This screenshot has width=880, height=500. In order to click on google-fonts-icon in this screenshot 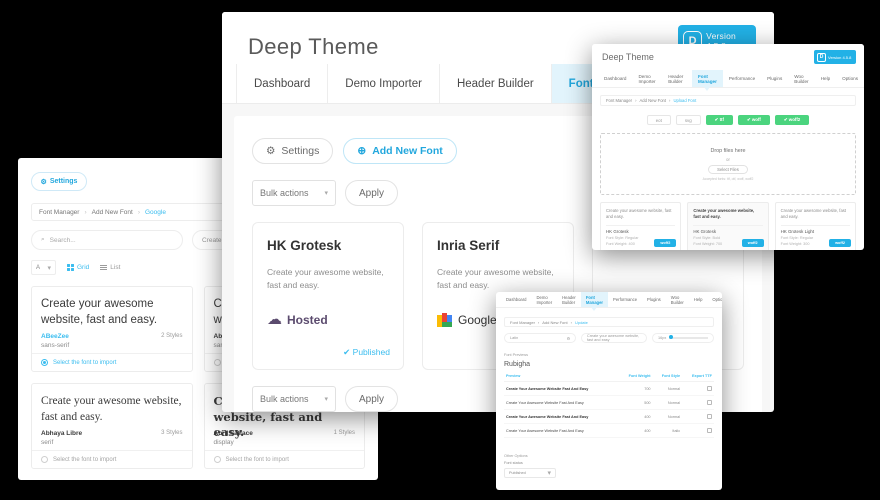, I will do `click(445, 320)`.